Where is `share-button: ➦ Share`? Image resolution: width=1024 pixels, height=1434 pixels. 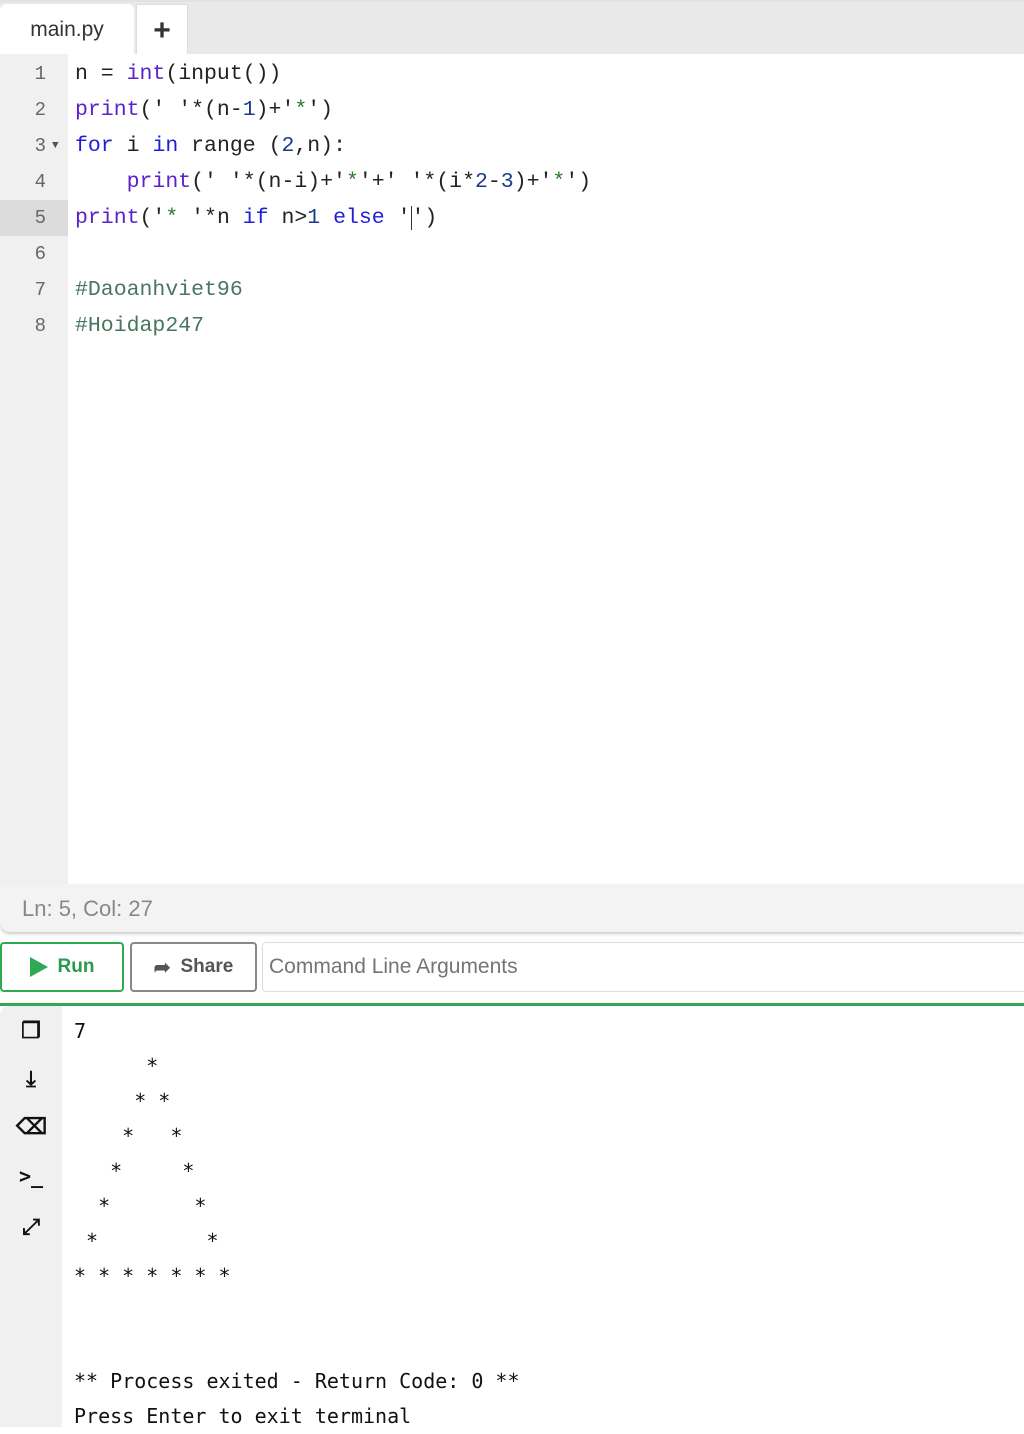 share-button: ➦ Share is located at coordinates (193, 967).